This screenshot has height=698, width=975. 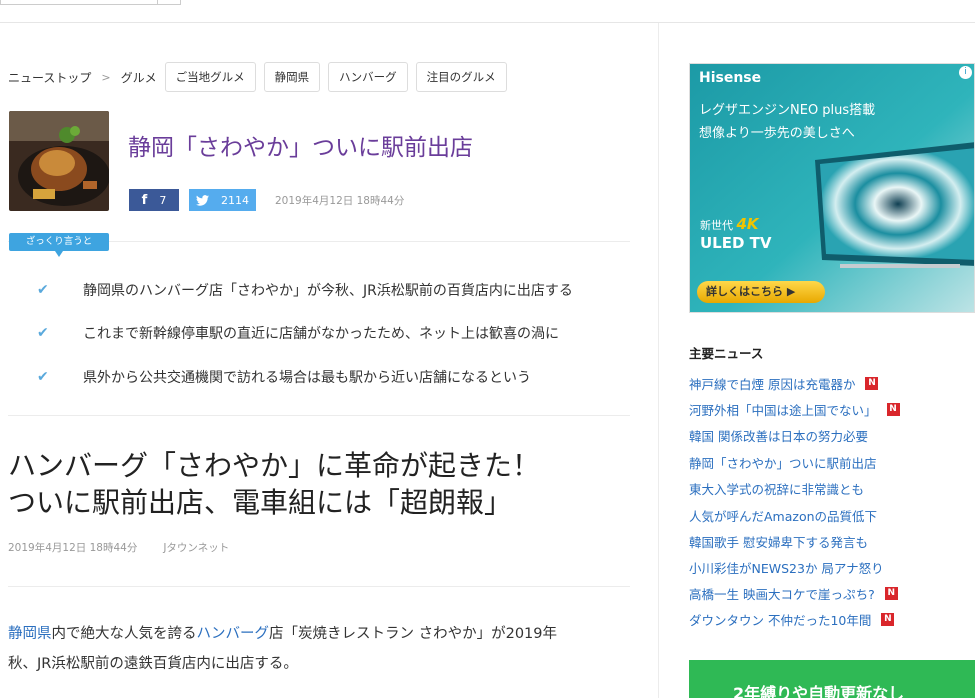 I want to click on article-meta: 2019年4月12日 18時44分 Jタウンネット, so click(x=118, y=547).